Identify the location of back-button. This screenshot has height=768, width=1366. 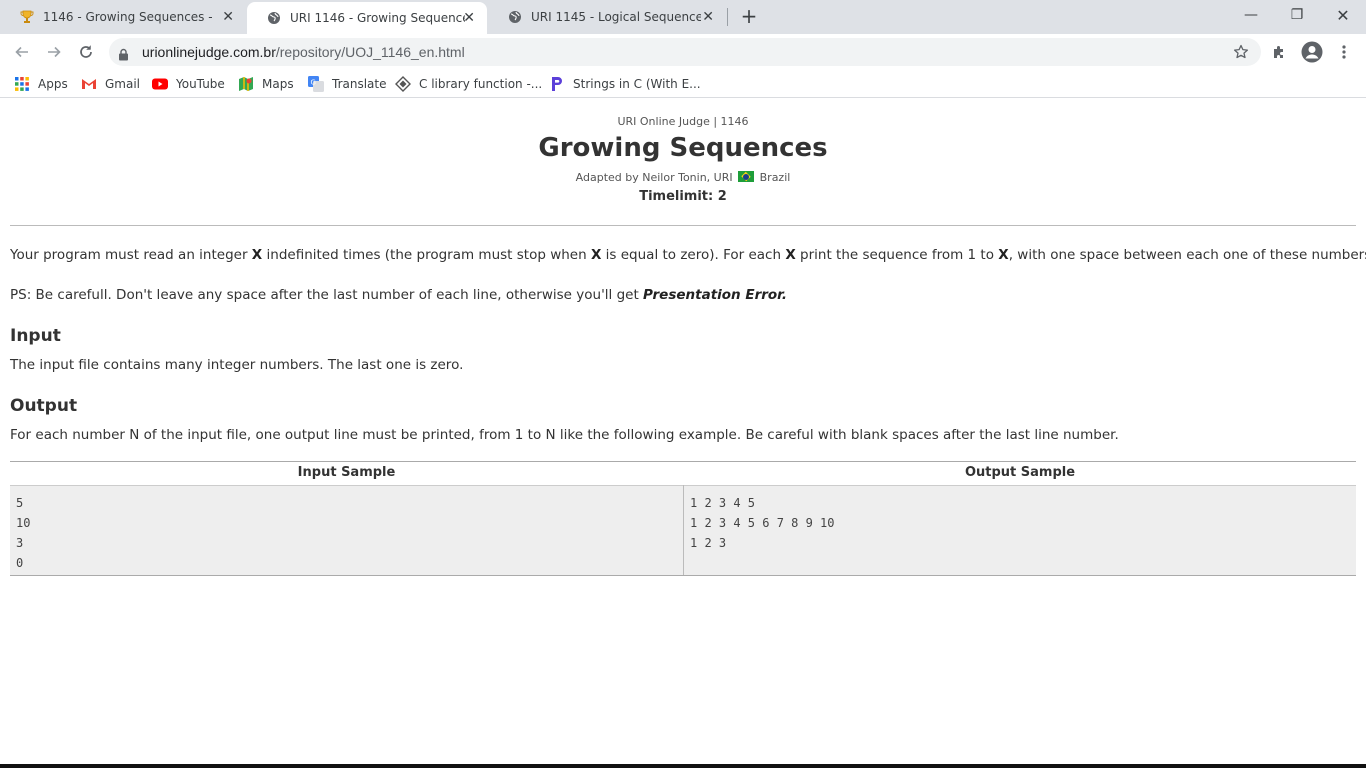
(22, 52).